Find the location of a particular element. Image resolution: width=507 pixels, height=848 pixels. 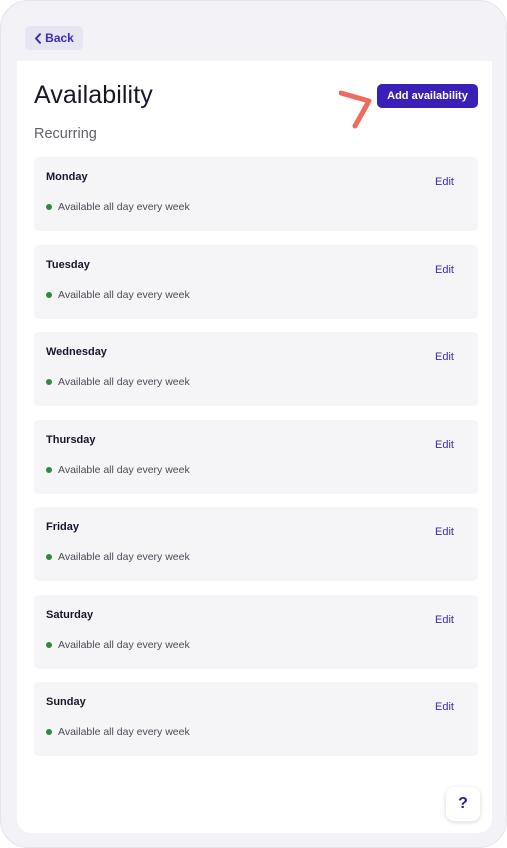

edit-tuesday-button: Edit is located at coordinates (444, 270).